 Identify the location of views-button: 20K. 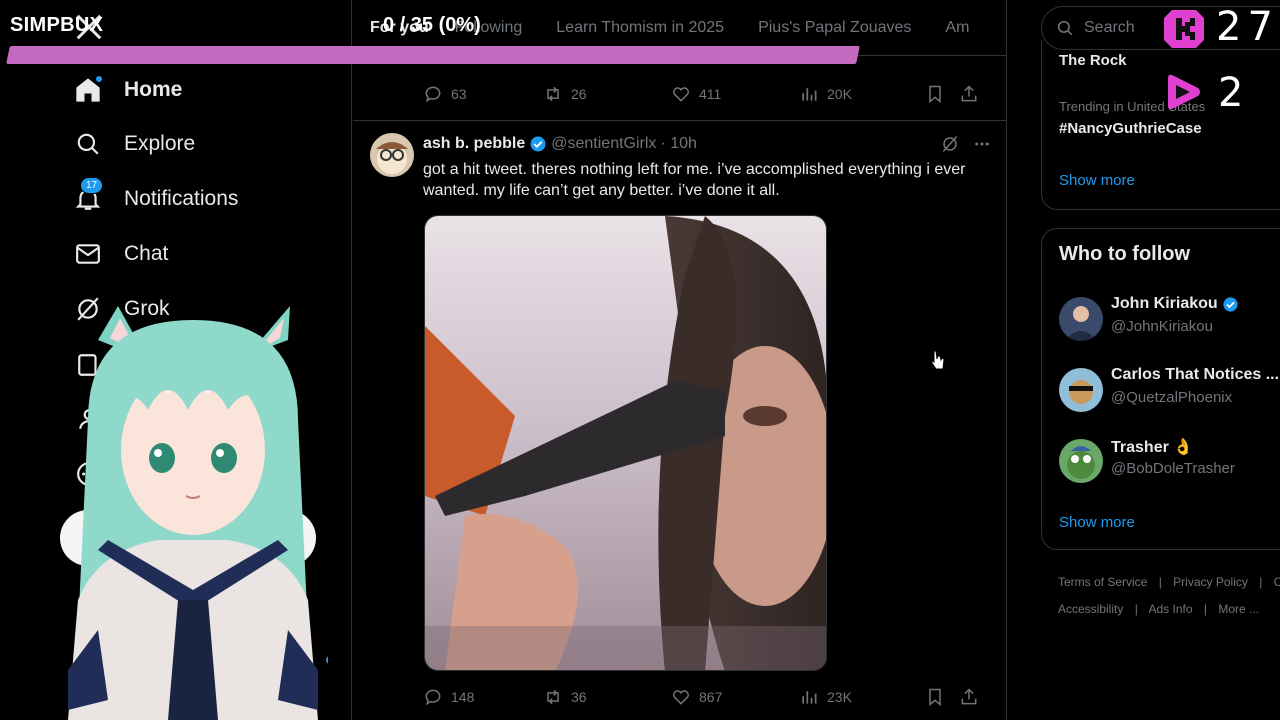
(862, 94).